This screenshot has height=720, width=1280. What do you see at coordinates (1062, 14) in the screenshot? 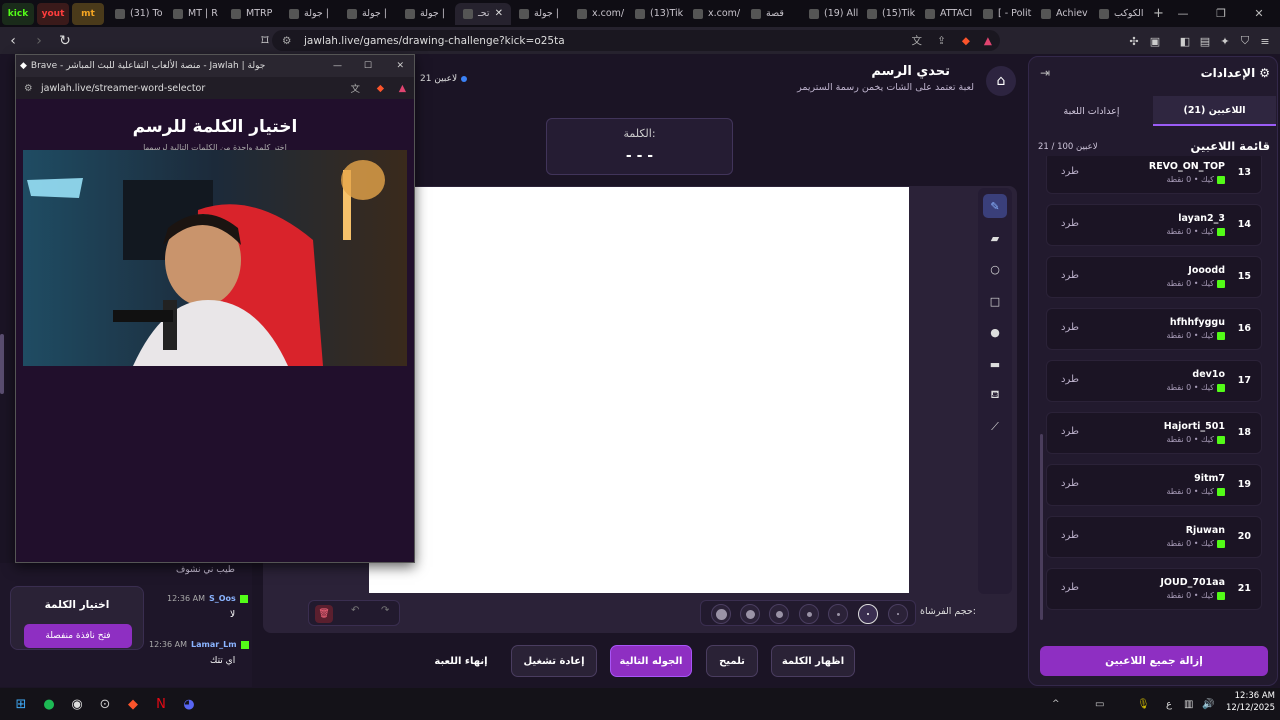
I see `browser-tab: Achiev` at bounding box center [1062, 14].